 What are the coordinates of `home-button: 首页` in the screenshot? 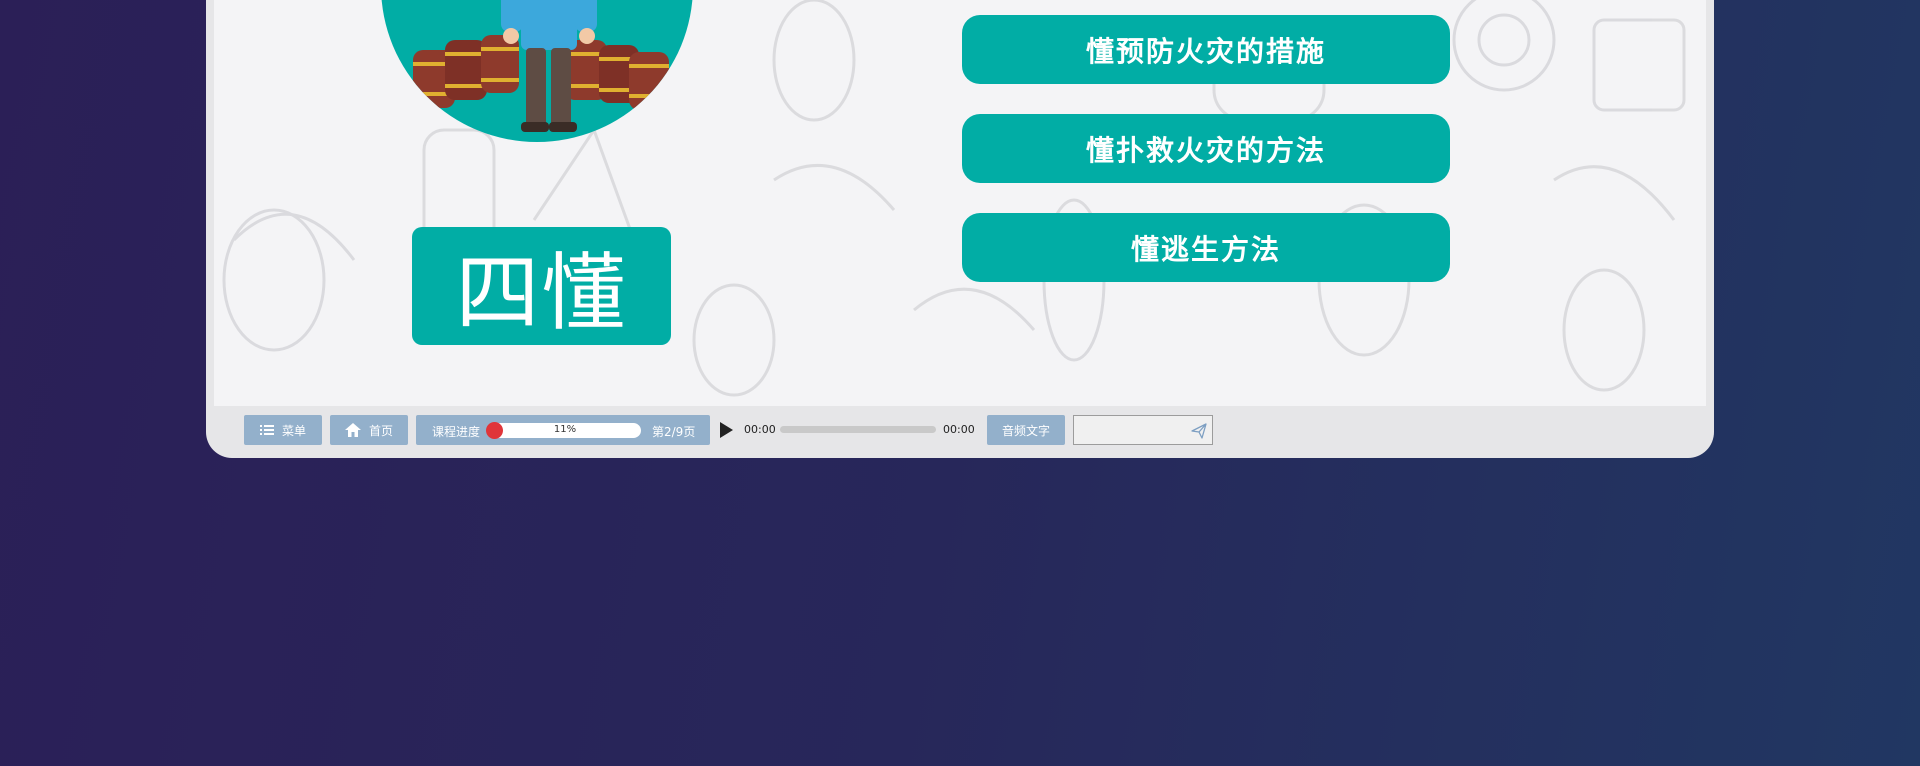 It's located at (369, 430).